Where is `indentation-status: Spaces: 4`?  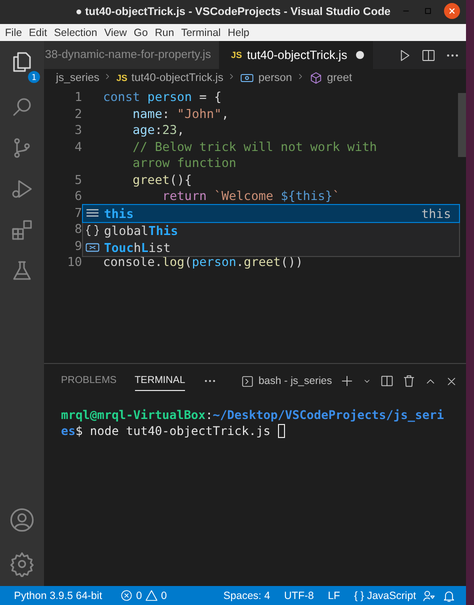
indentation-status: Spaces: 4 is located at coordinates (246, 596).